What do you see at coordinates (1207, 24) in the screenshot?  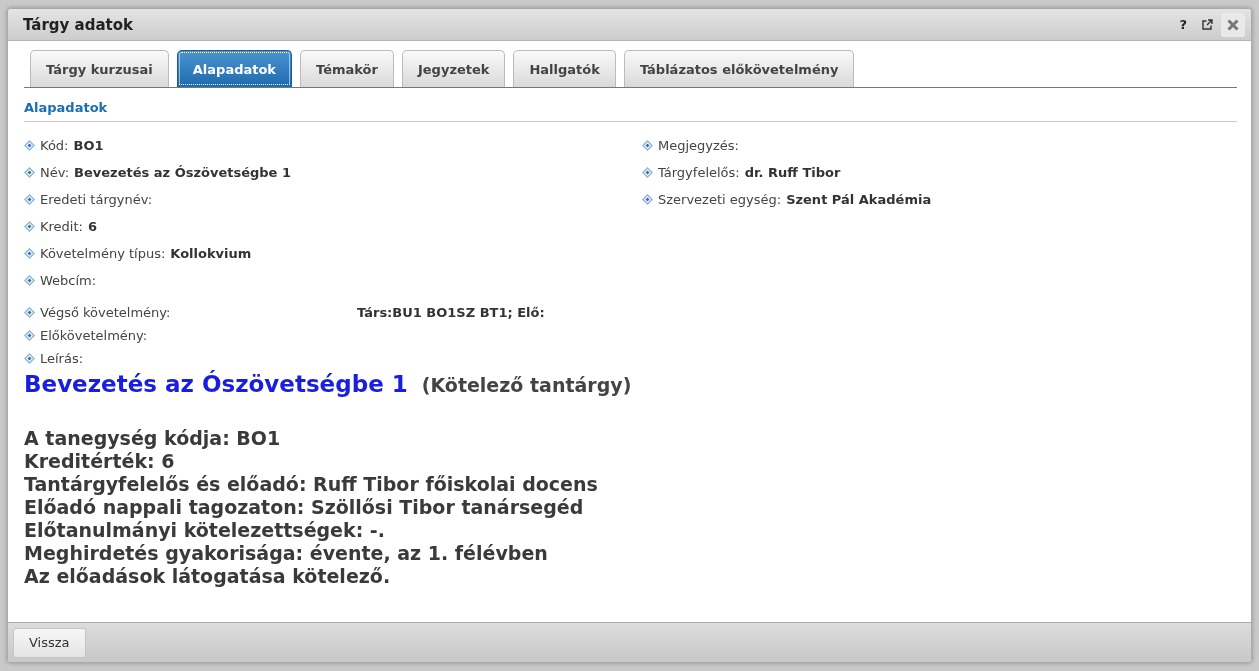 I see `external-link-icon` at bounding box center [1207, 24].